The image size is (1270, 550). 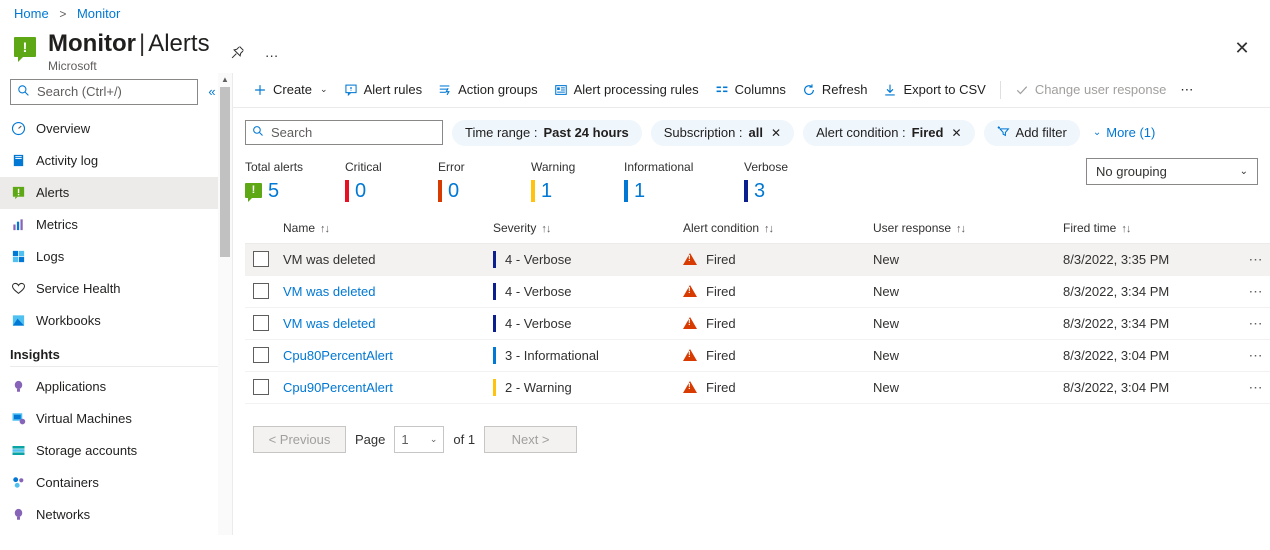 What do you see at coordinates (640, 190) in the screenshot?
I see `summary-value: 1` at bounding box center [640, 190].